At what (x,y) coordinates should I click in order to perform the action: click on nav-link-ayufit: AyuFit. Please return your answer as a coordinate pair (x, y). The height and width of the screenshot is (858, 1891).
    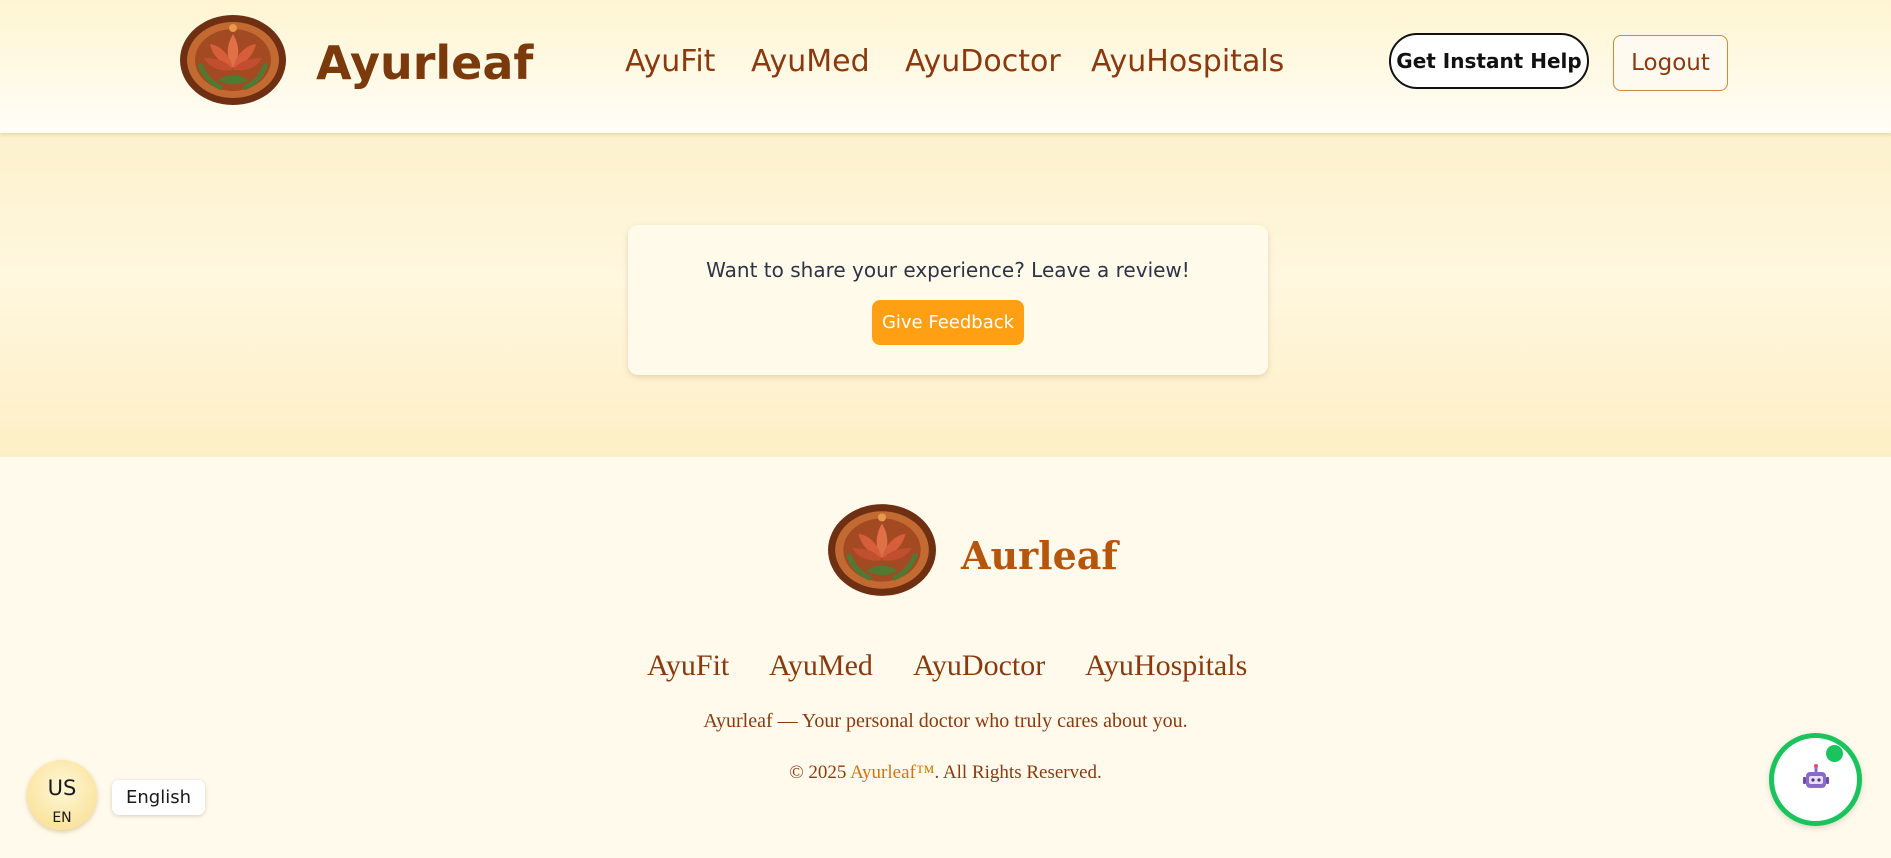
    Looking at the image, I should click on (670, 61).